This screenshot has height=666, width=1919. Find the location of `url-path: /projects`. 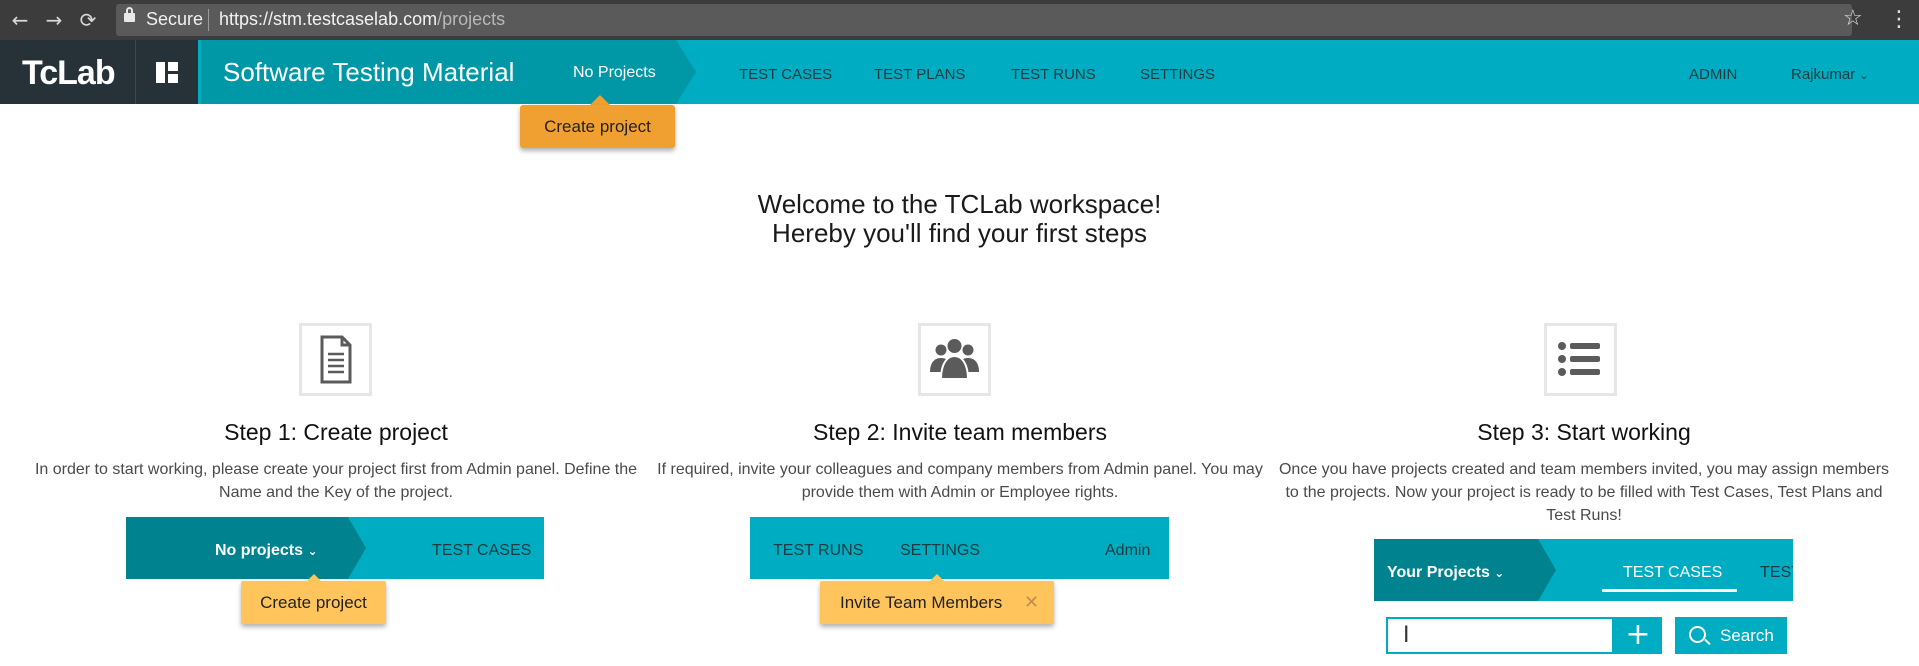

url-path: /projects is located at coordinates (471, 19).